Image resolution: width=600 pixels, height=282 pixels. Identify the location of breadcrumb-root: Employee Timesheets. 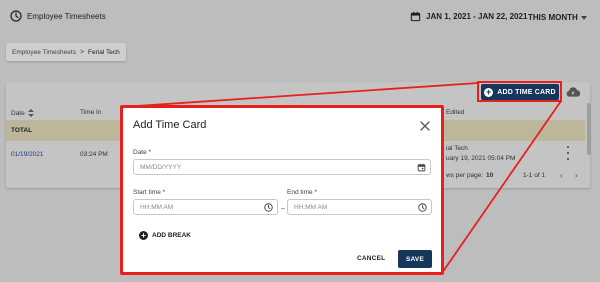
(44, 52).